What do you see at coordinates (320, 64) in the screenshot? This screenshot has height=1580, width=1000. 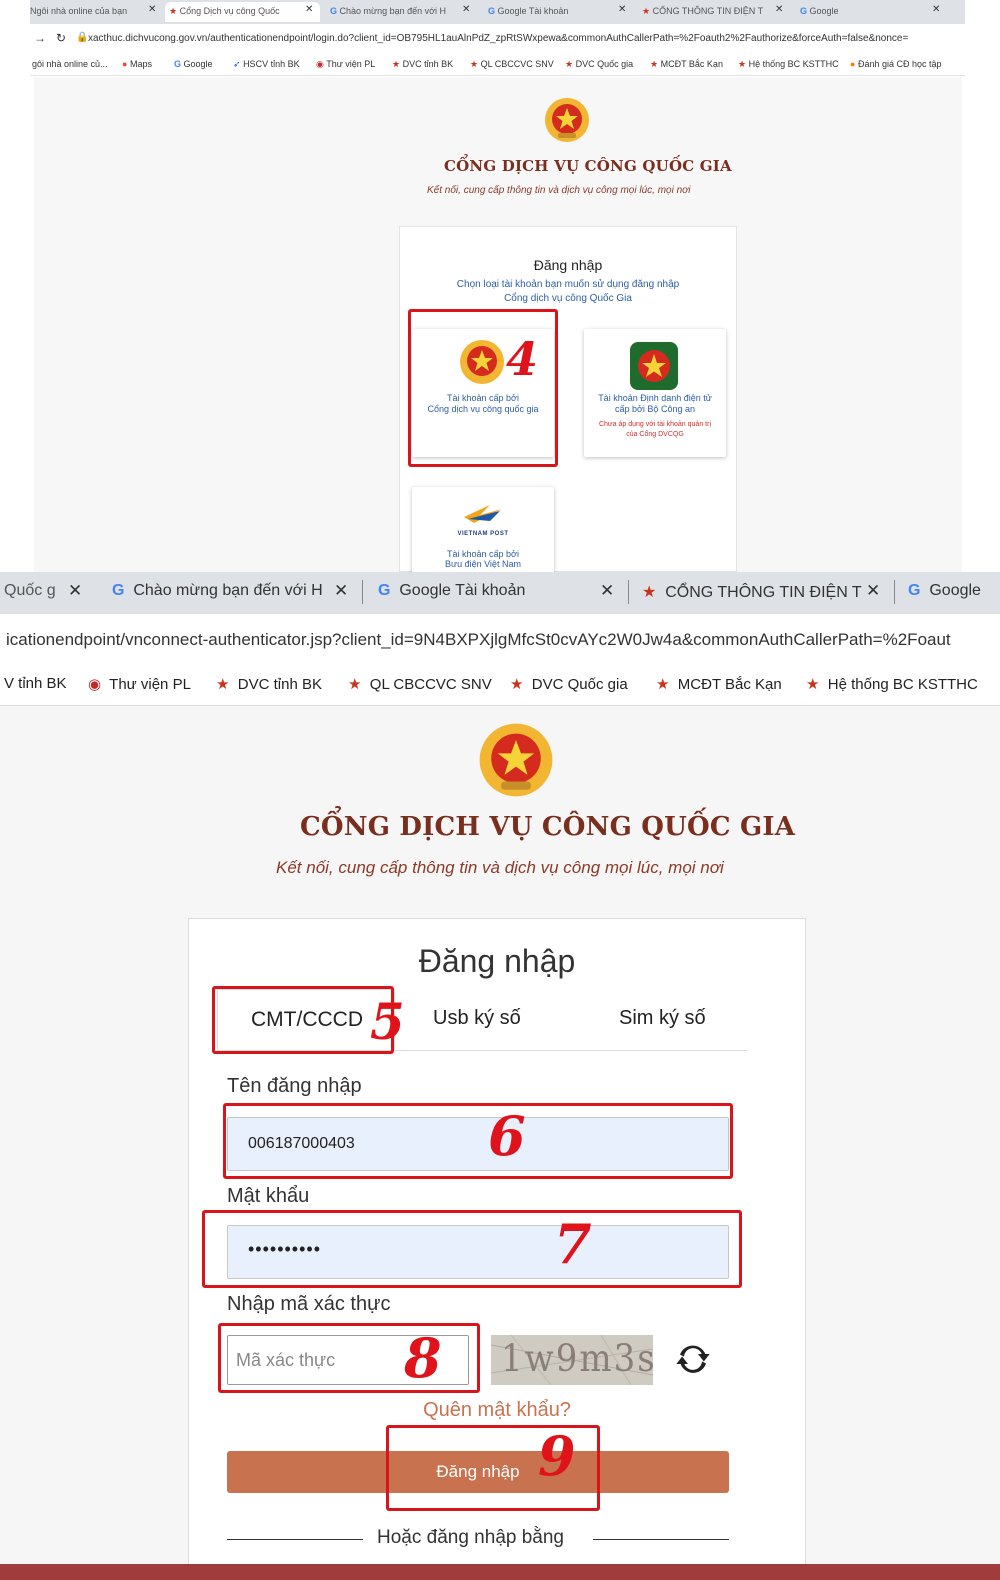 I see `seal-icon: ◉` at bounding box center [320, 64].